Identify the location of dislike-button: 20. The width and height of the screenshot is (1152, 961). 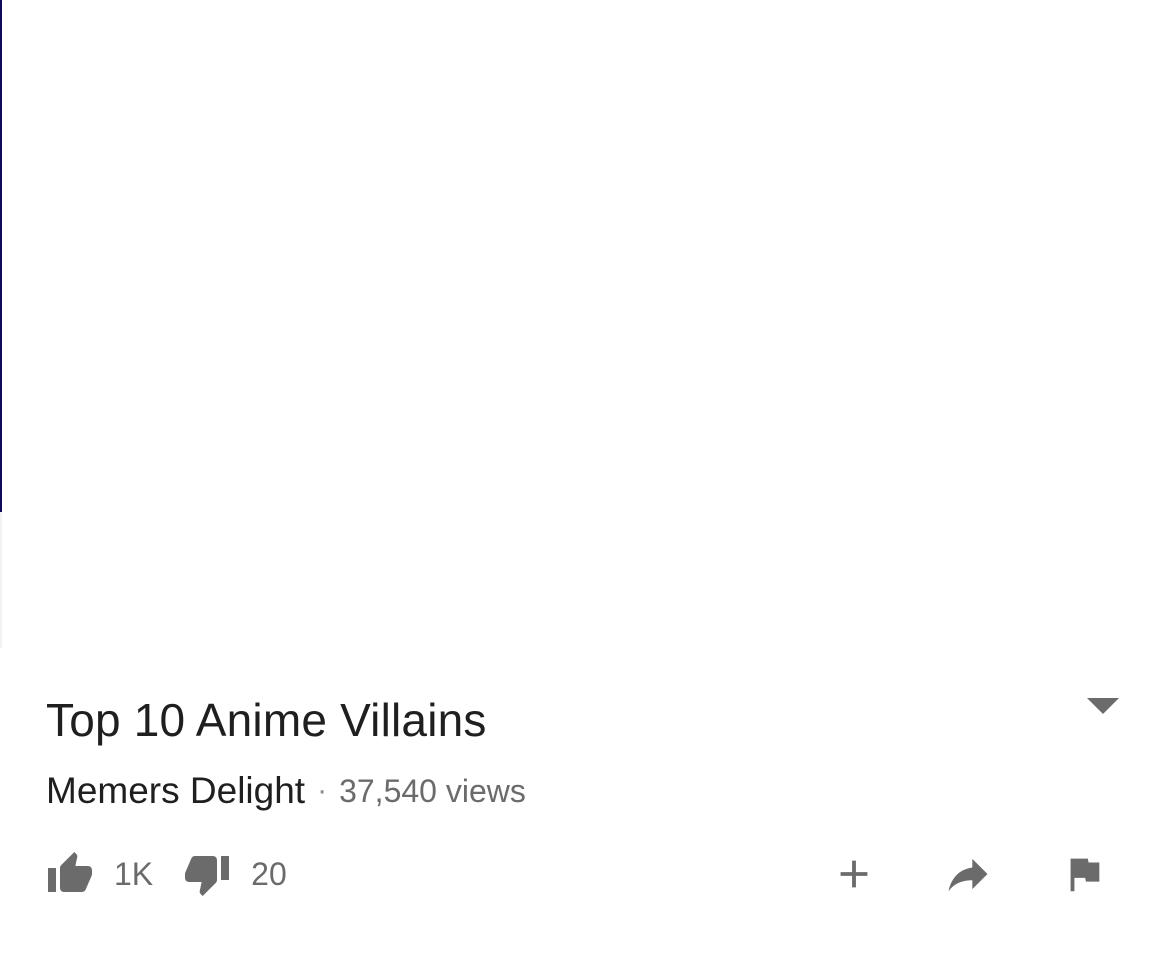
(235, 874).